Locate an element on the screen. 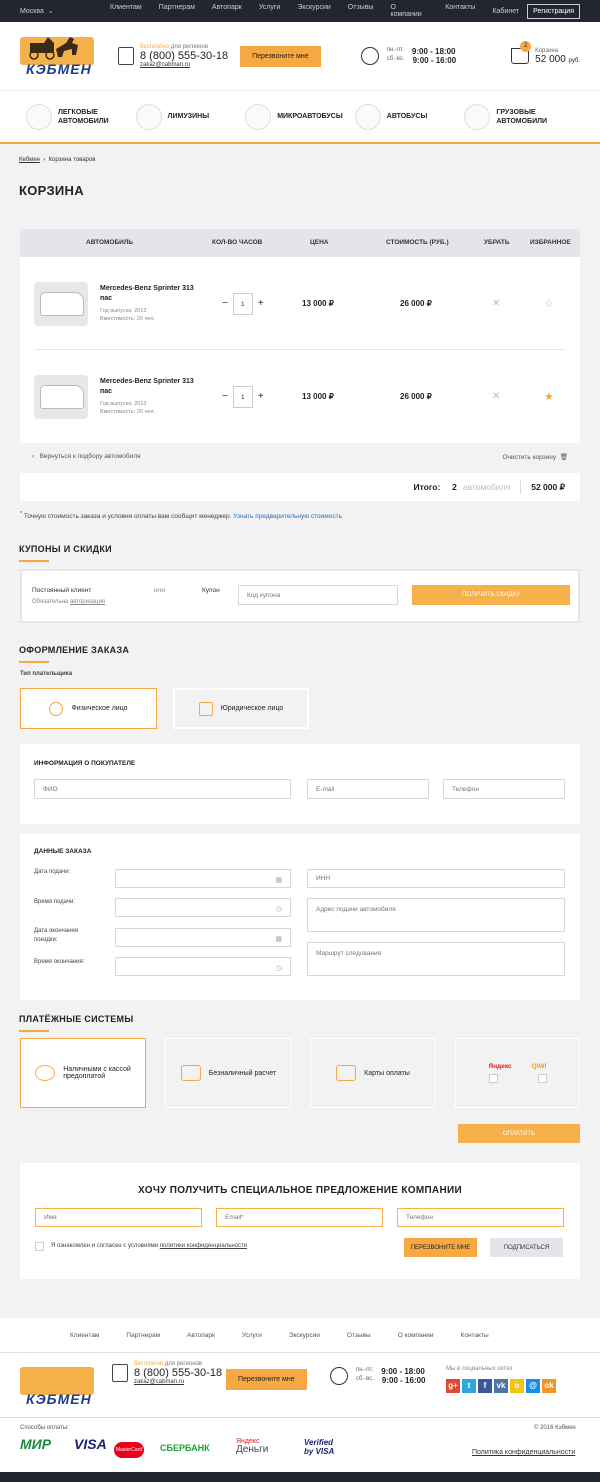 The image size is (600, 1482). hours-weekend: сб.-вс. 9:00 - 16:00 is located at coordinates (421, 60).